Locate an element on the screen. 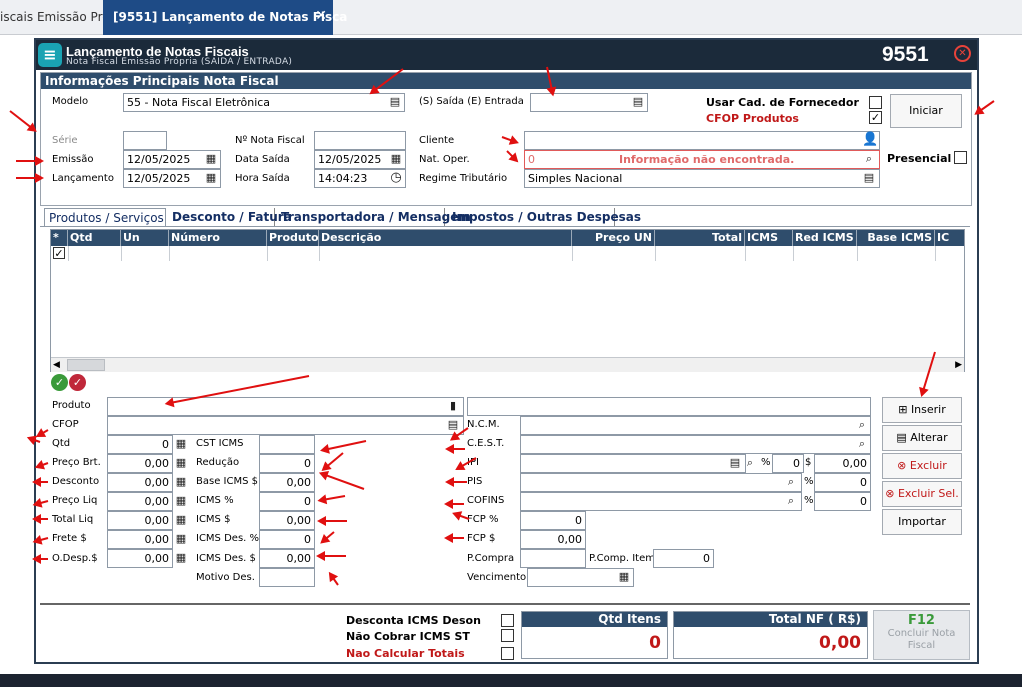  fcp-pct-field: 0 is located at coordinates (553, 520).